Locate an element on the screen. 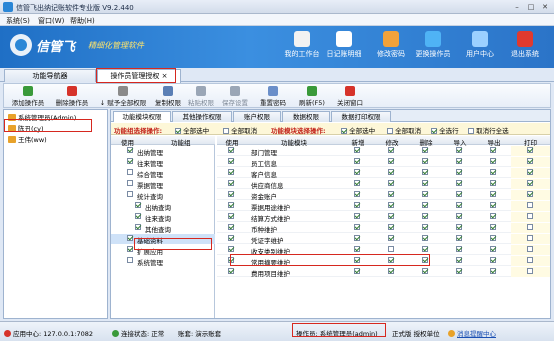  nav-button-2: 修改密码 is located at coordinates (391, 47).